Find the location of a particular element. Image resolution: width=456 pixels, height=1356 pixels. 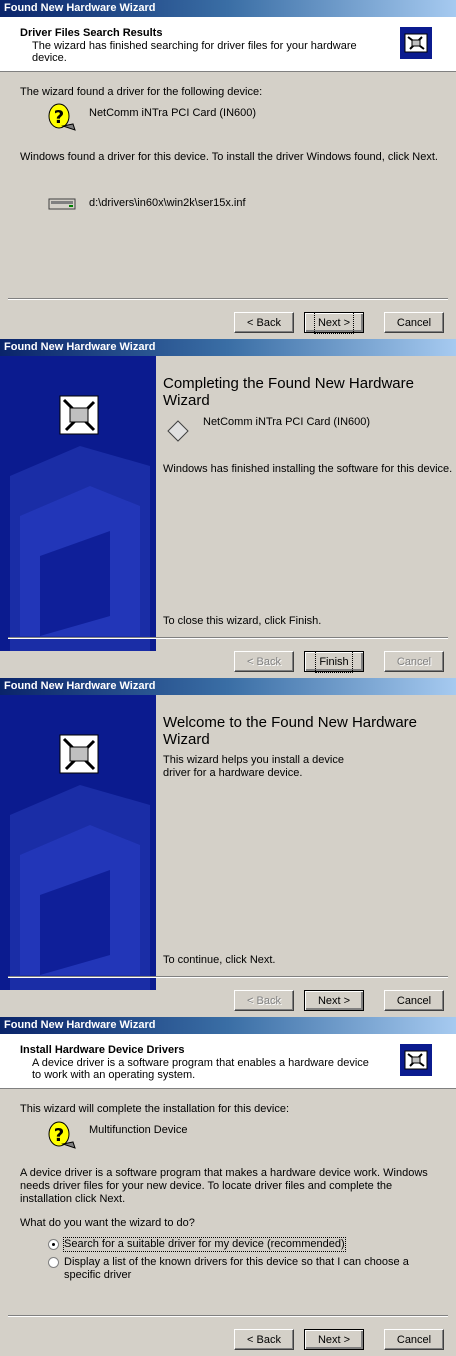

header-title: Install Hardware Device Drivers is located at coordinates (102, 1050).